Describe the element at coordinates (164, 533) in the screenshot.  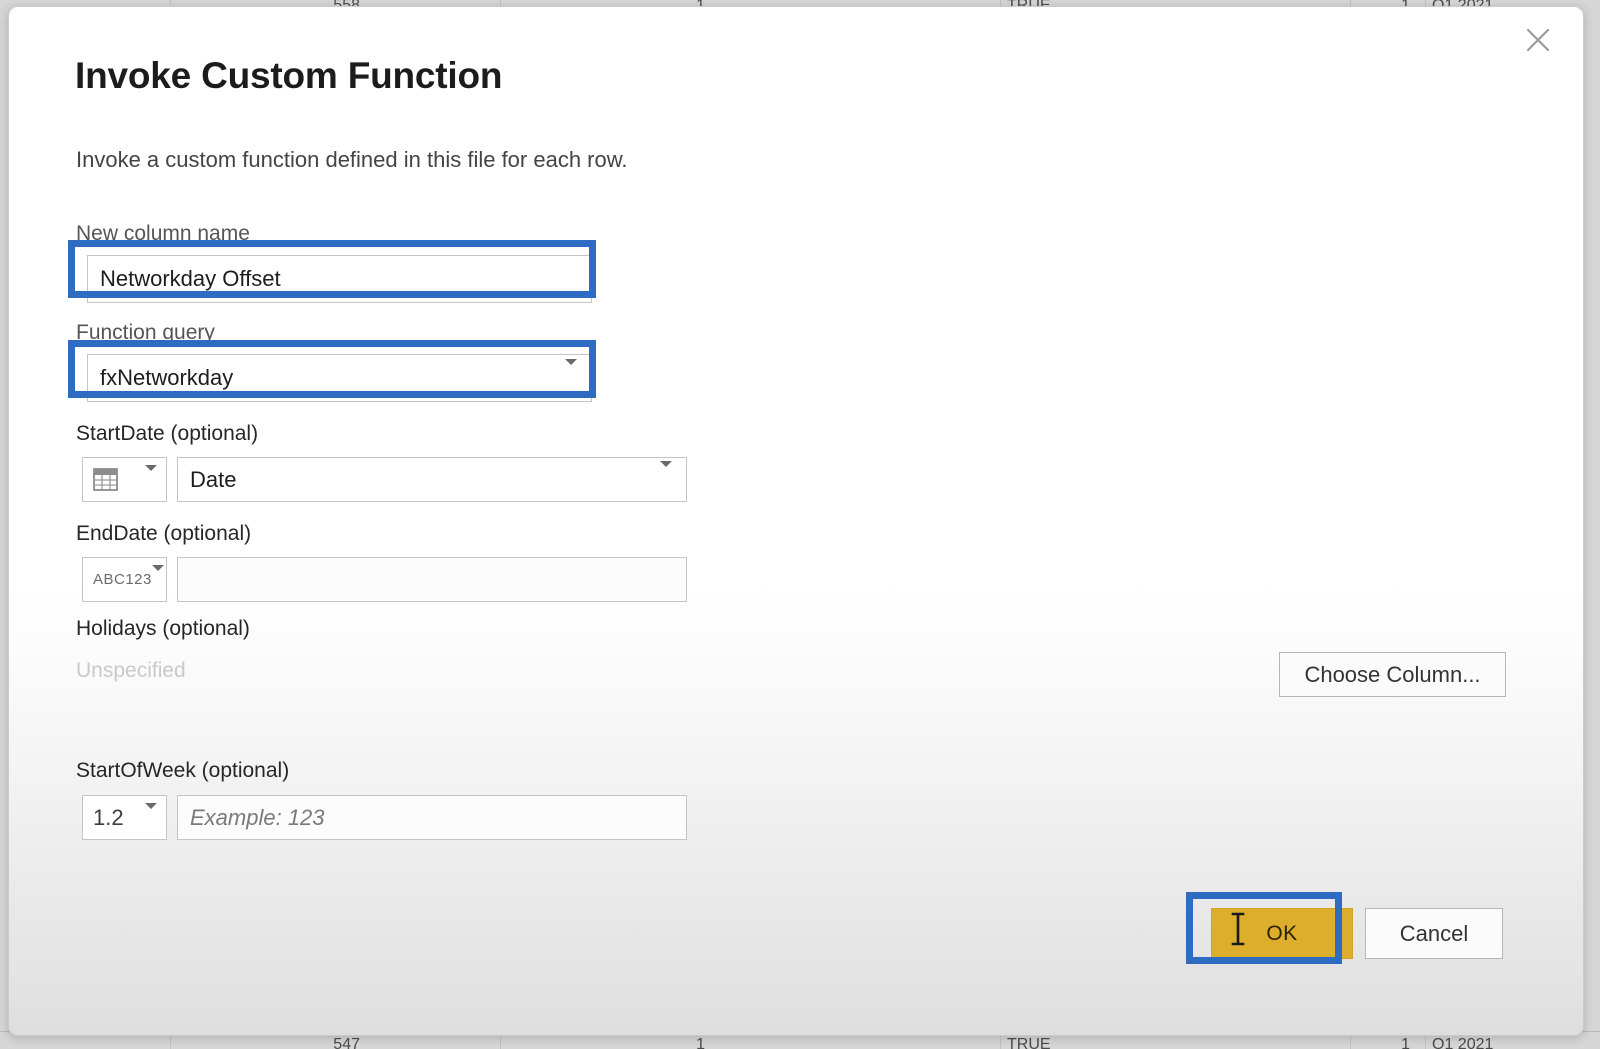
I see `end-date-label: EndDate (optional)` at that location.